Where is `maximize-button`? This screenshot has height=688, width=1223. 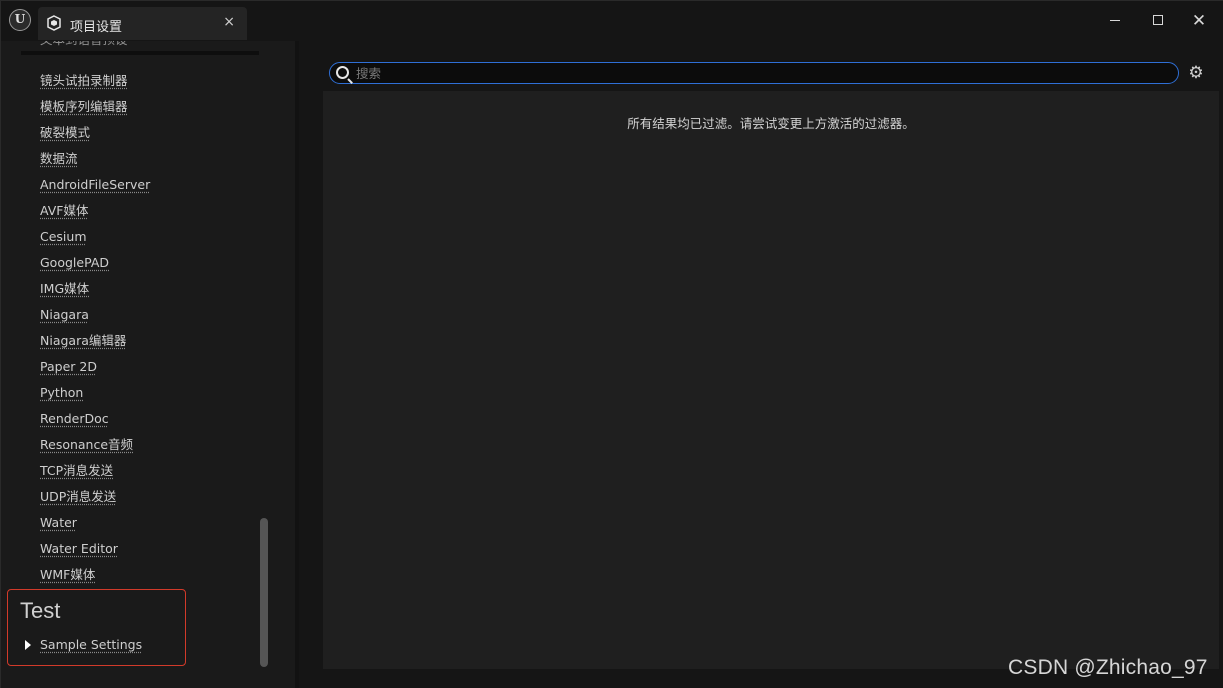 maximize-button is located at coordinates (1158, 21).